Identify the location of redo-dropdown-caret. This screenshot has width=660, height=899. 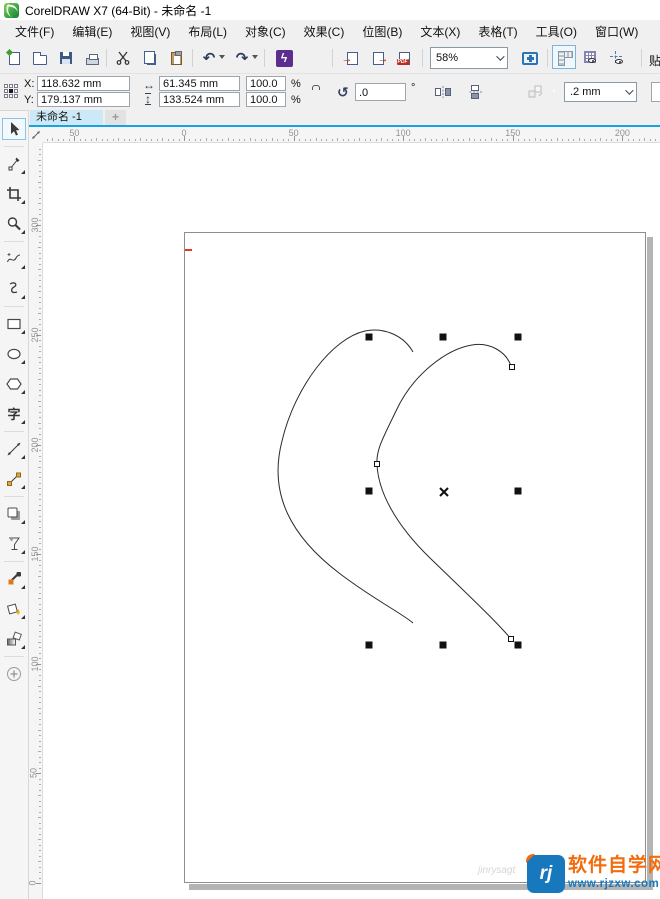
(255, 57).